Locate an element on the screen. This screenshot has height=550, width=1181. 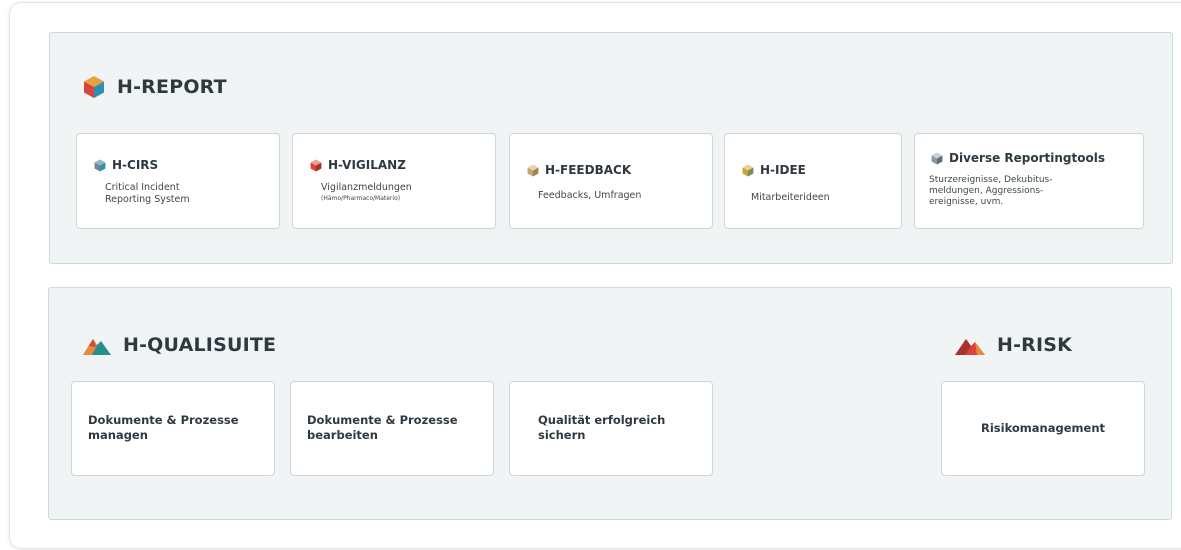
qualitaet-sichern-card: Qualität erfolgreich sichern is located at coordinates (611, 428).